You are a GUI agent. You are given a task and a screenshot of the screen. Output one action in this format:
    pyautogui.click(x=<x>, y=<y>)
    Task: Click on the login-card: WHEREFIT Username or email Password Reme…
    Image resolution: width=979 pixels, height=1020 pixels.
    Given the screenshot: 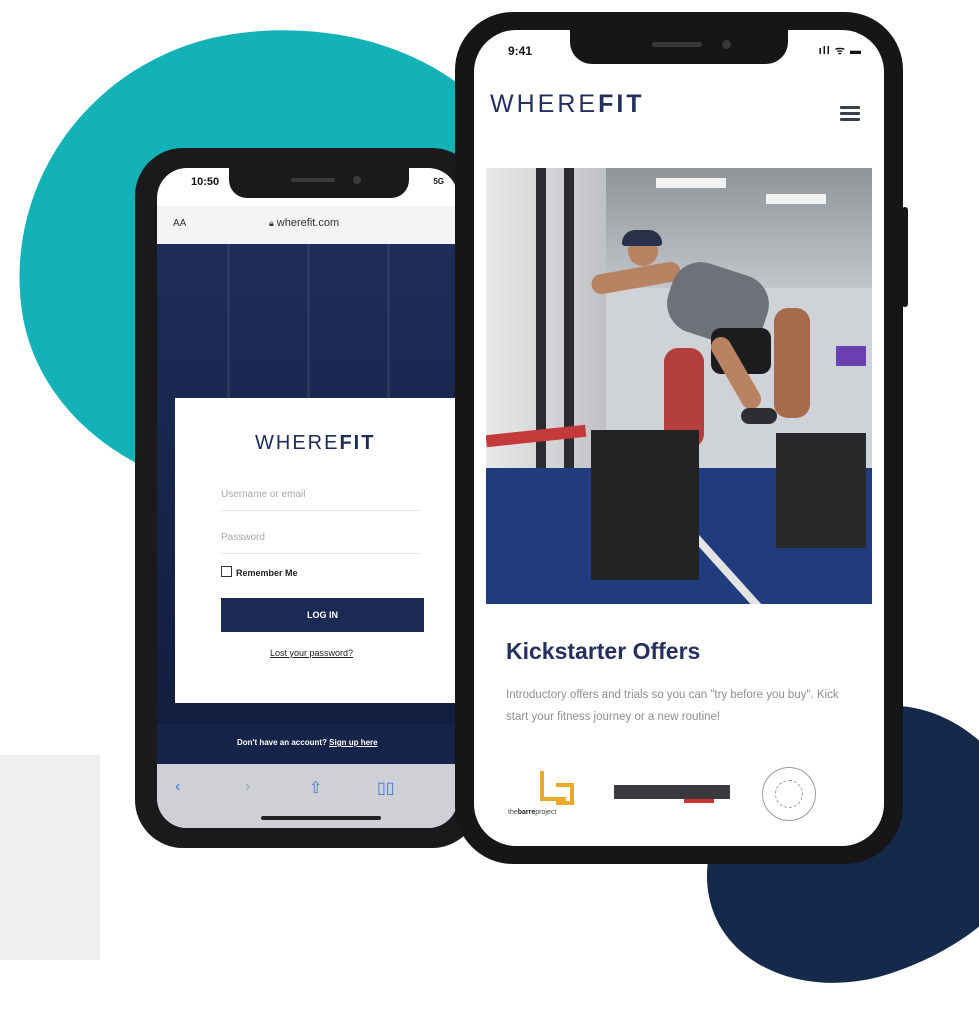 What is the action you would take?
    pyautogui.click(x=316, y=550)
    